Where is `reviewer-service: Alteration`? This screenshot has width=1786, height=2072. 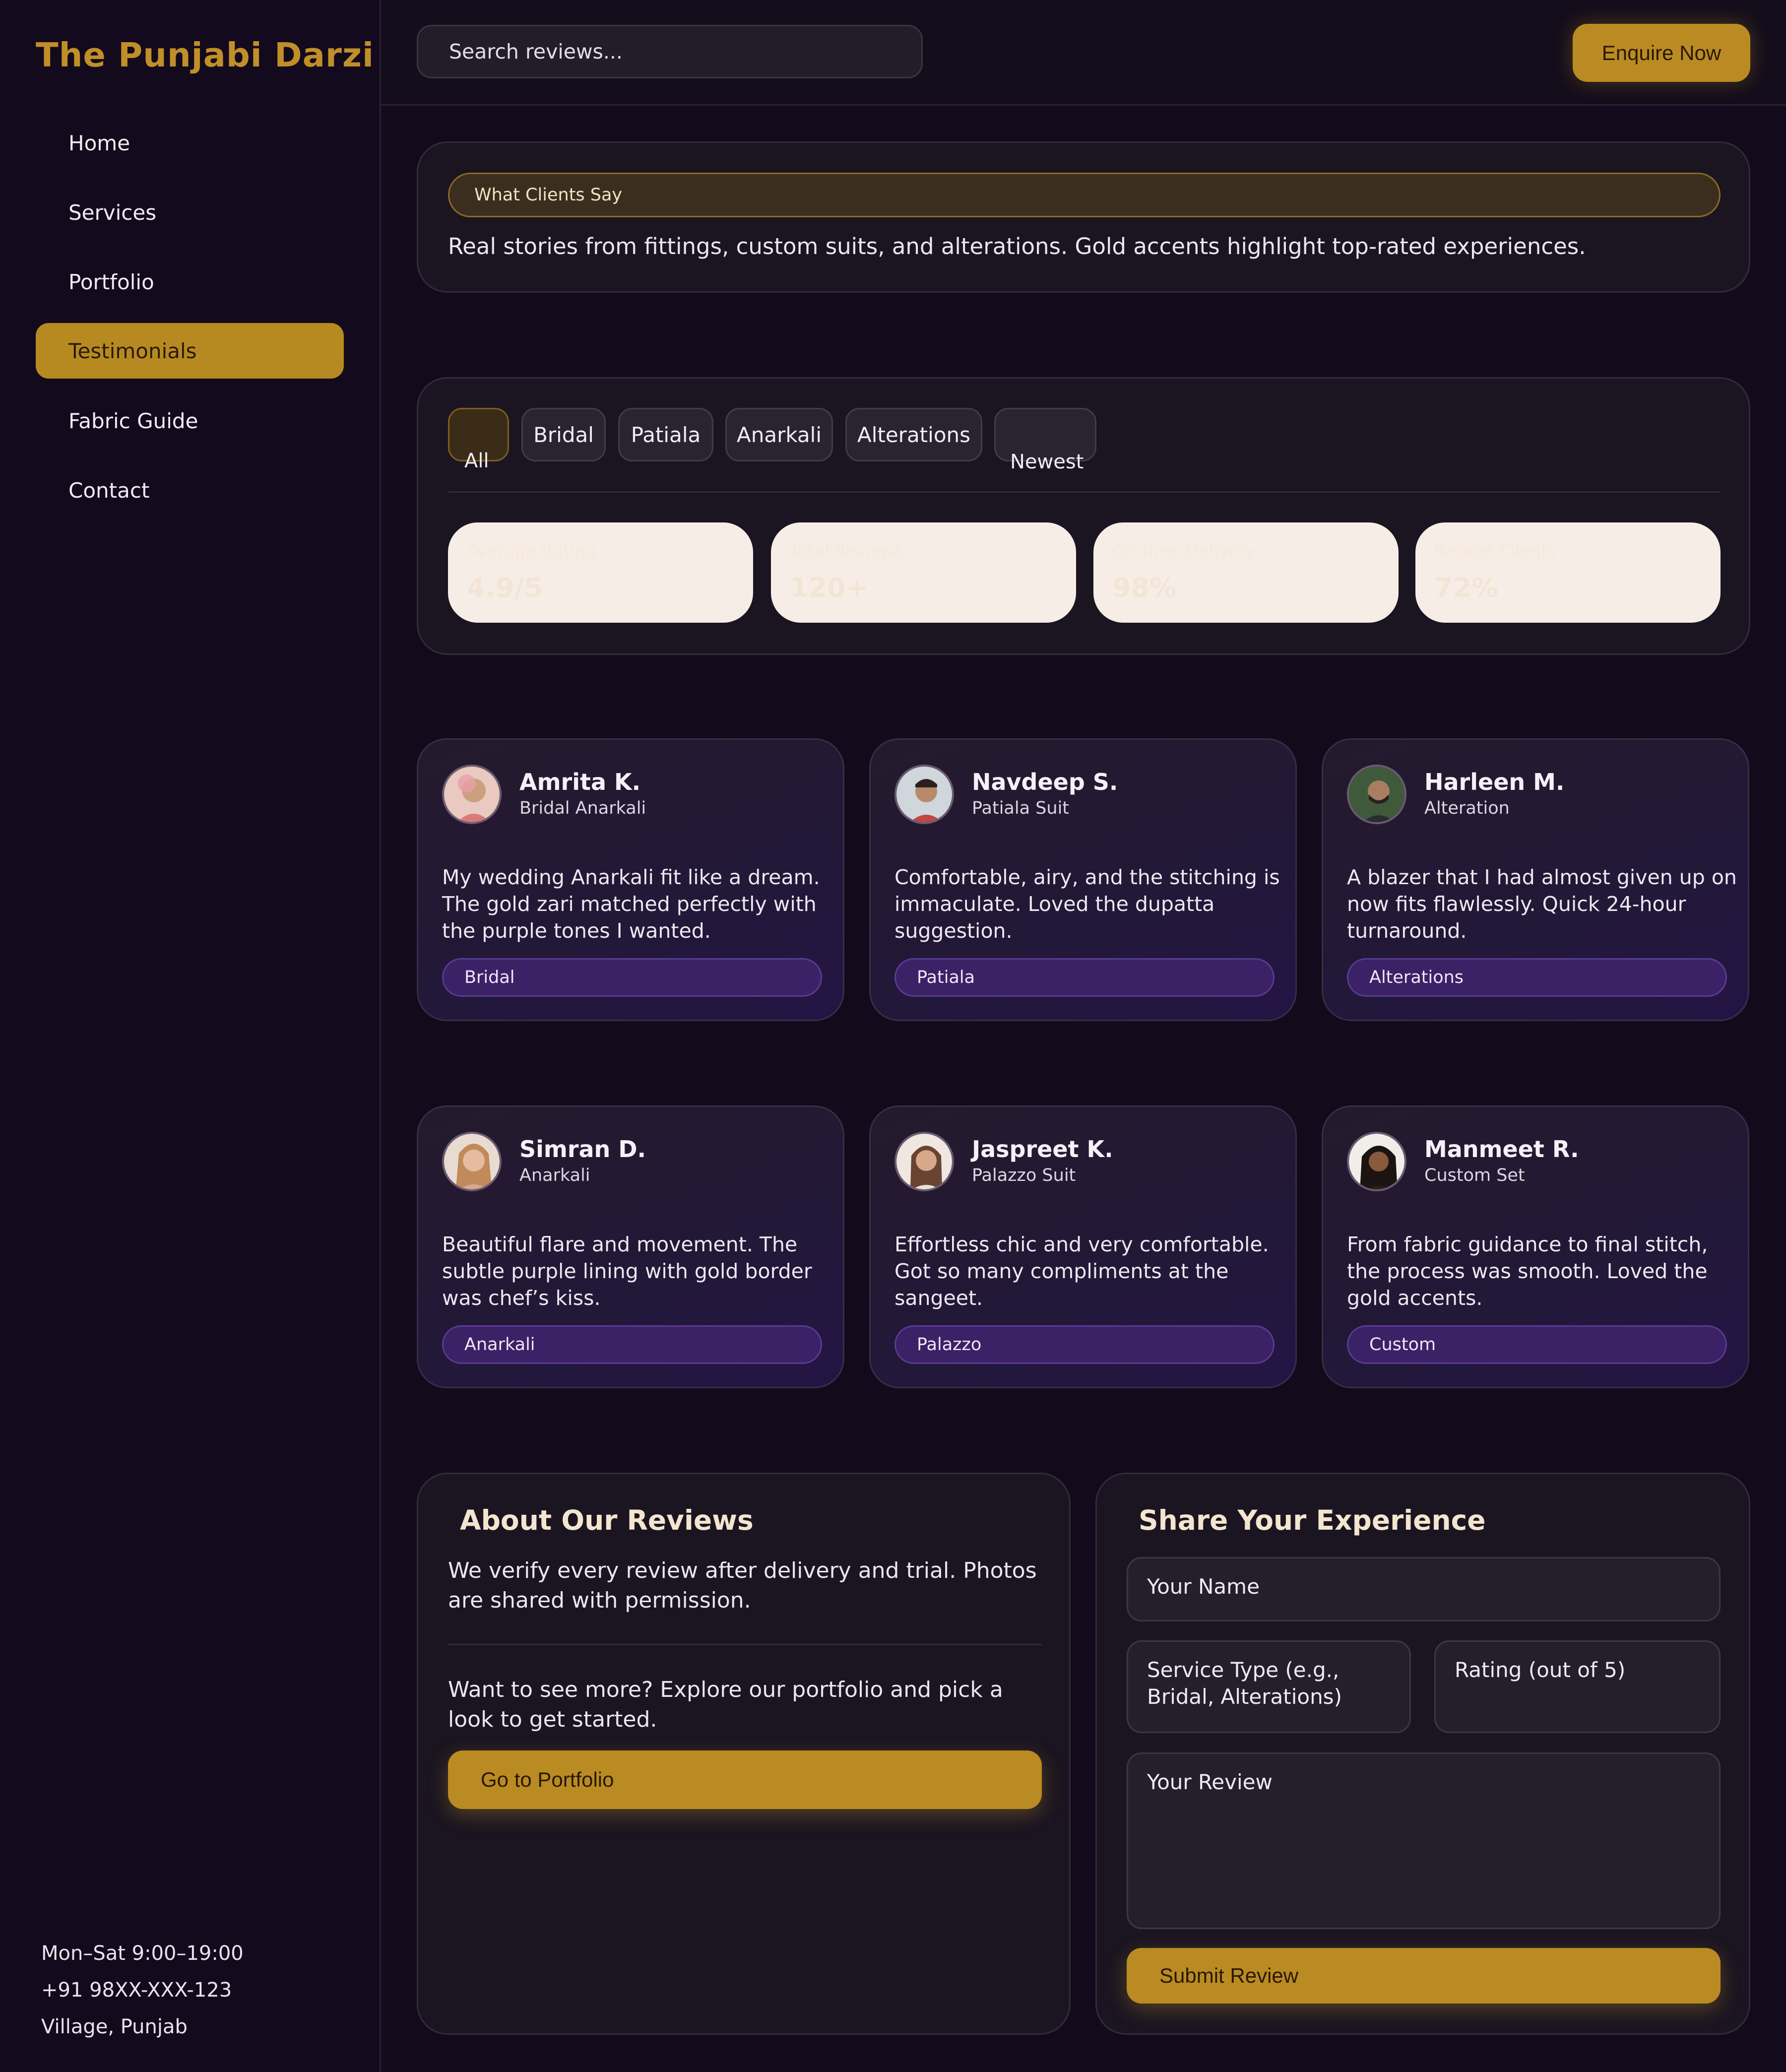 reviewer-service: Alteration is located at coordinates (1467, 808).